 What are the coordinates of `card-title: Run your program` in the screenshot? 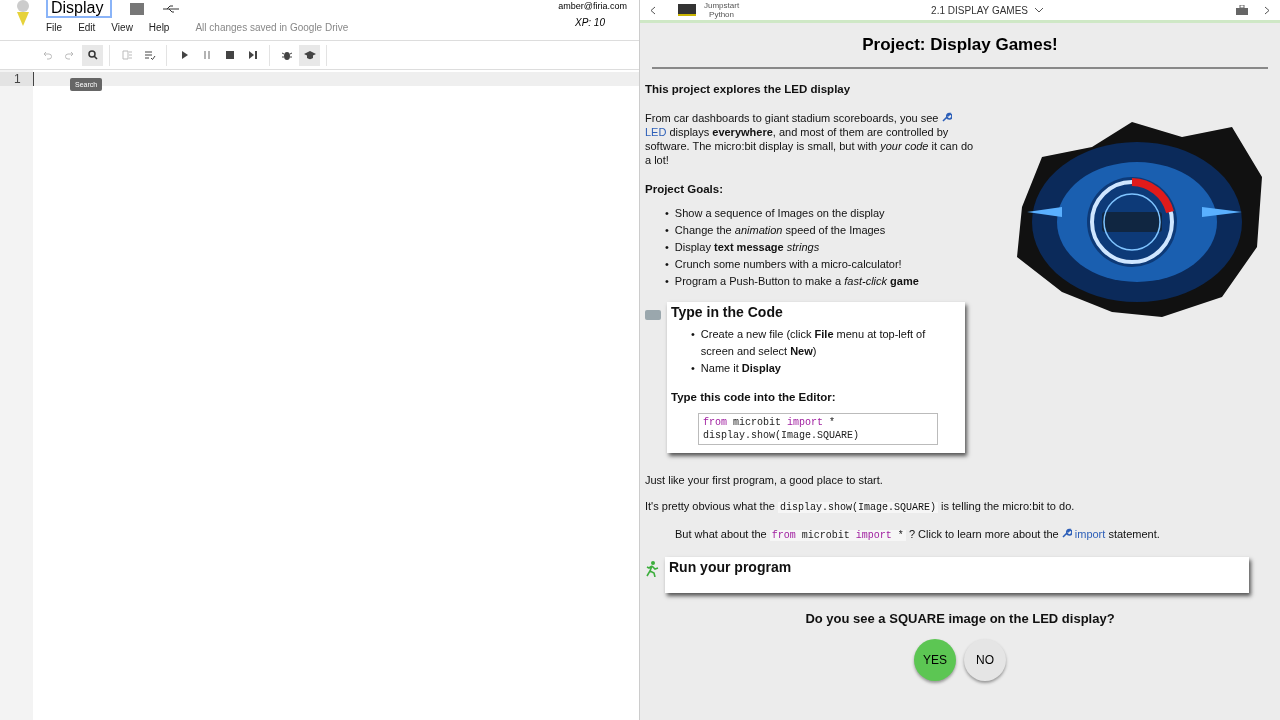 It's located at (731, 567).